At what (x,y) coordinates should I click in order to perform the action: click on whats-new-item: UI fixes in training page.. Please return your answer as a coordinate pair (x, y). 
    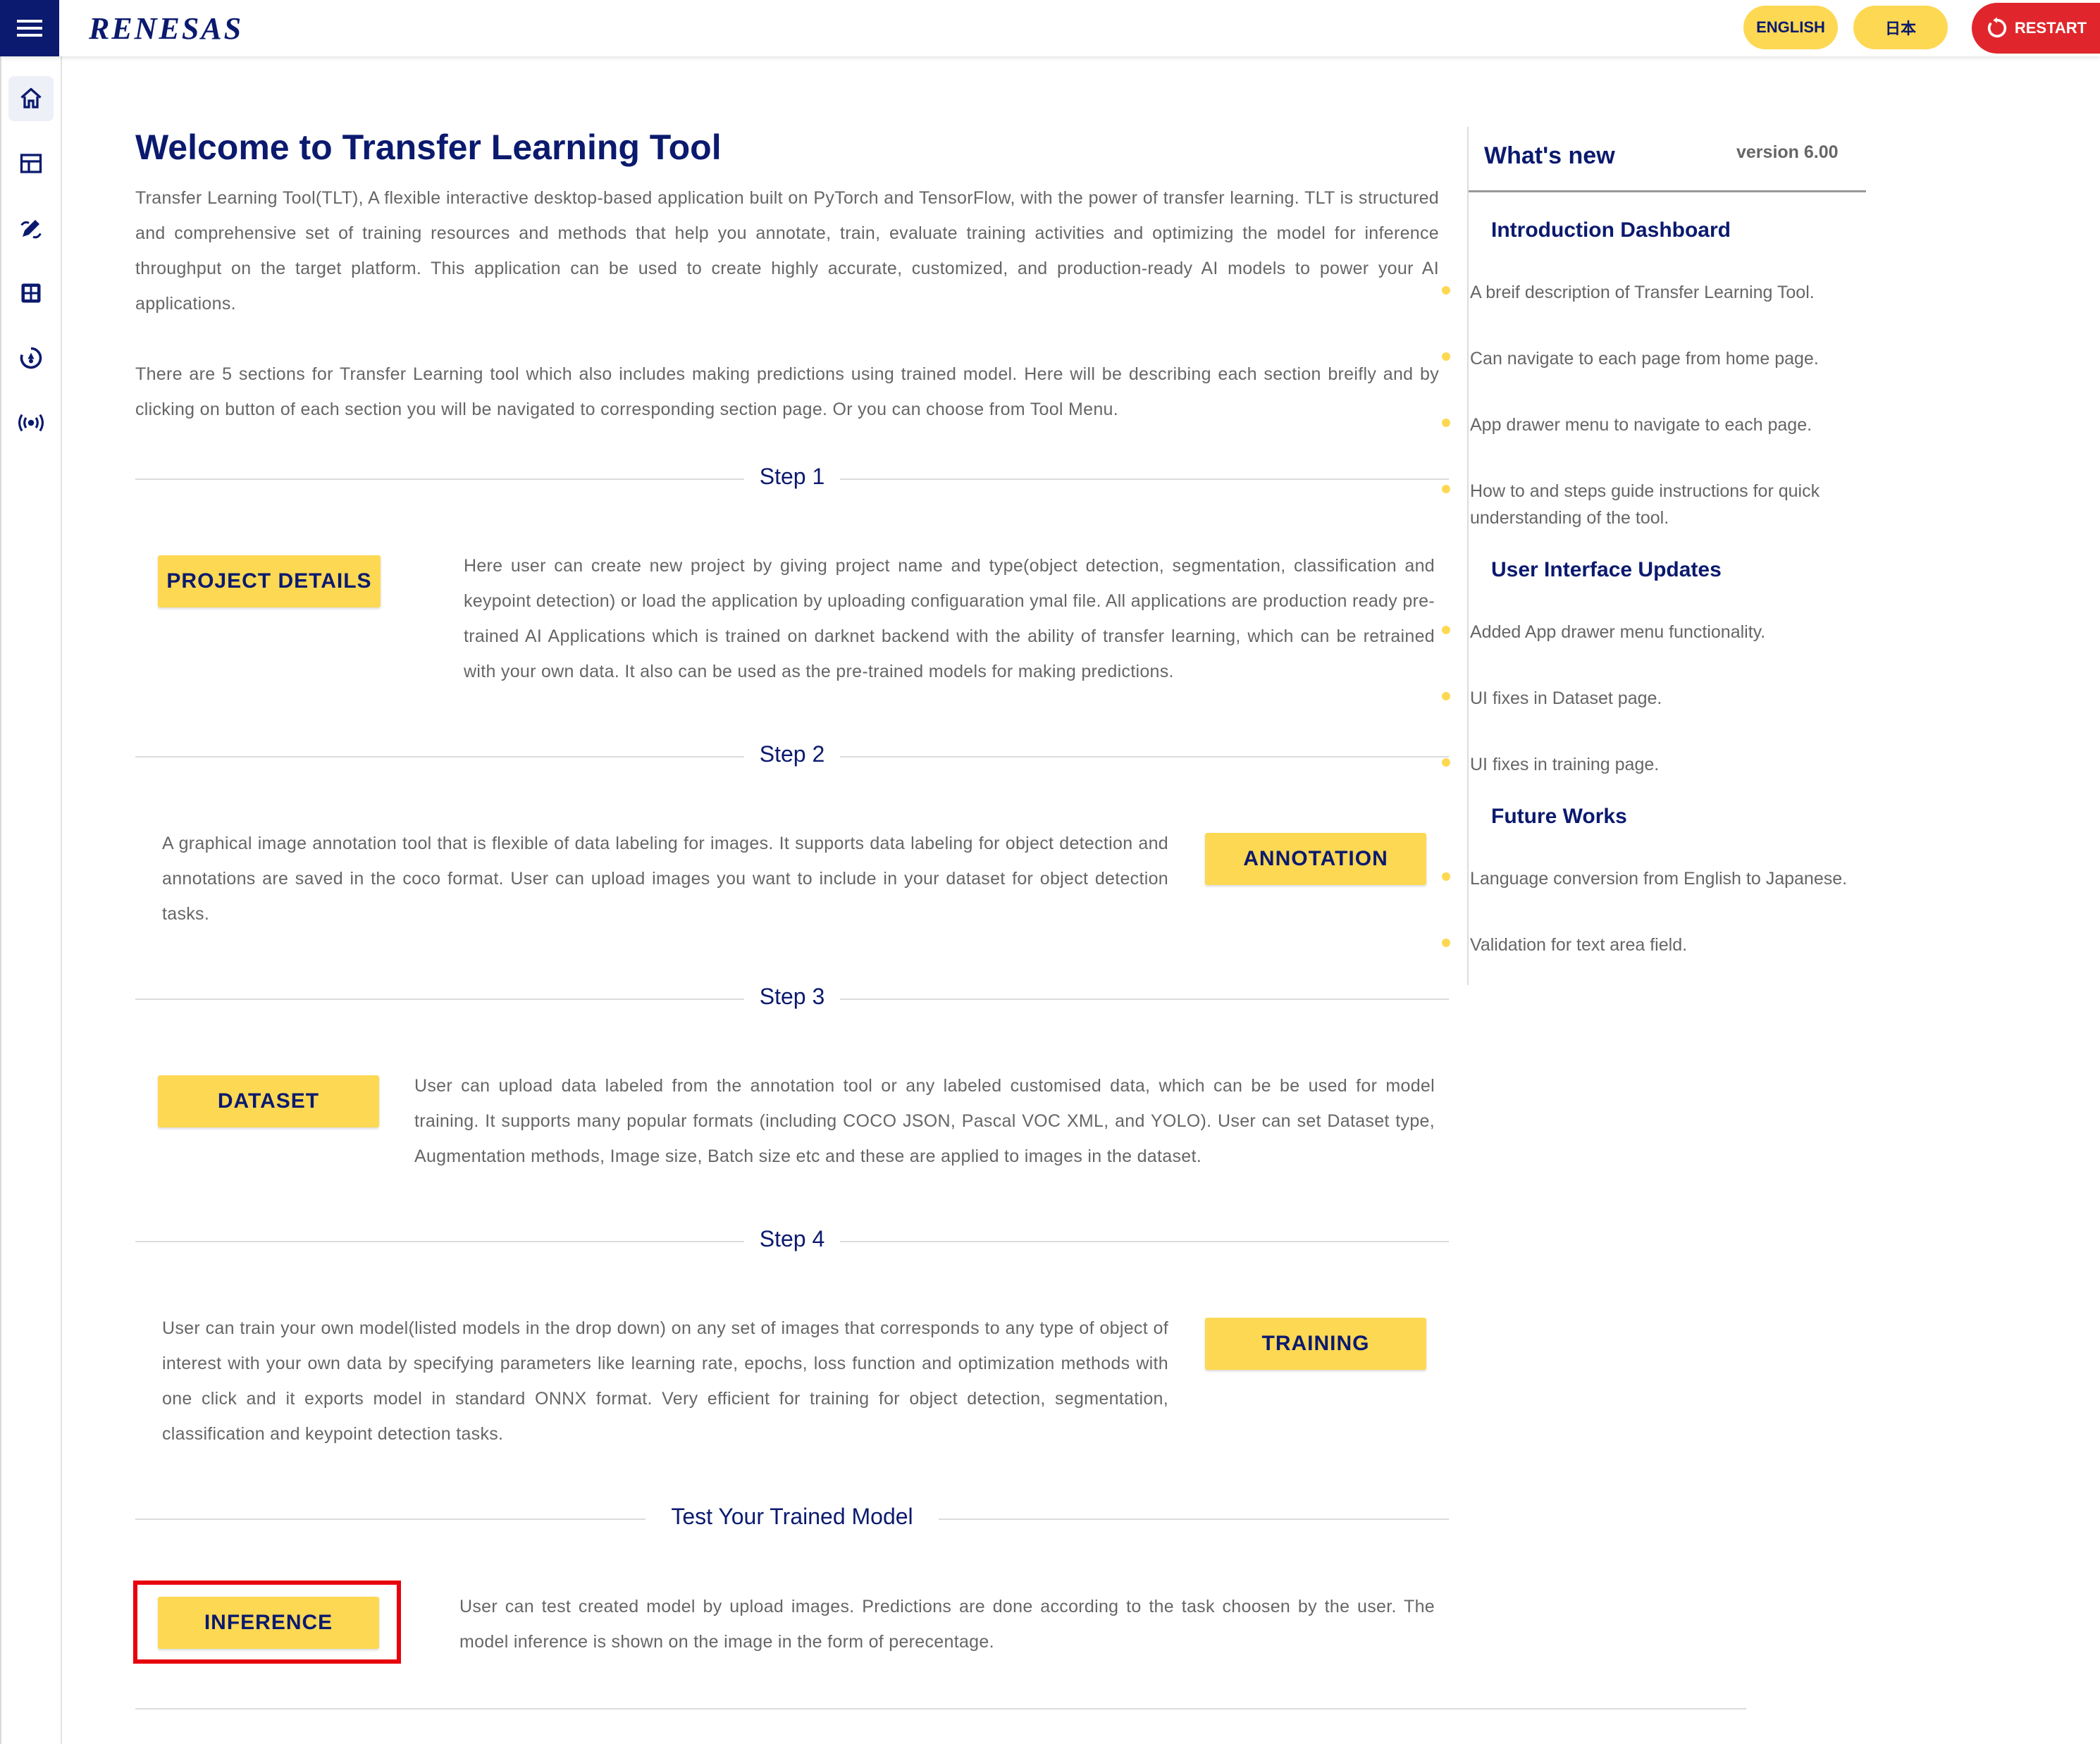
    Looking at the image, I should click on (1565, 765).